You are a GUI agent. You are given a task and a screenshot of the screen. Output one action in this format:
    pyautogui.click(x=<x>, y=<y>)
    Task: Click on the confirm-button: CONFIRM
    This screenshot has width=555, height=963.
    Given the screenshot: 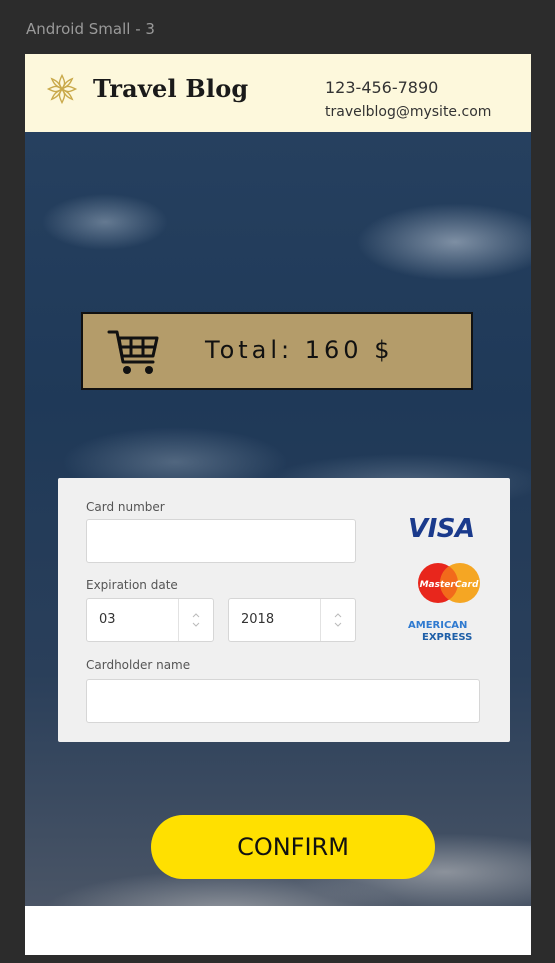 What is the action you would take?
    pyautogui.click(x=293, y=847)
    